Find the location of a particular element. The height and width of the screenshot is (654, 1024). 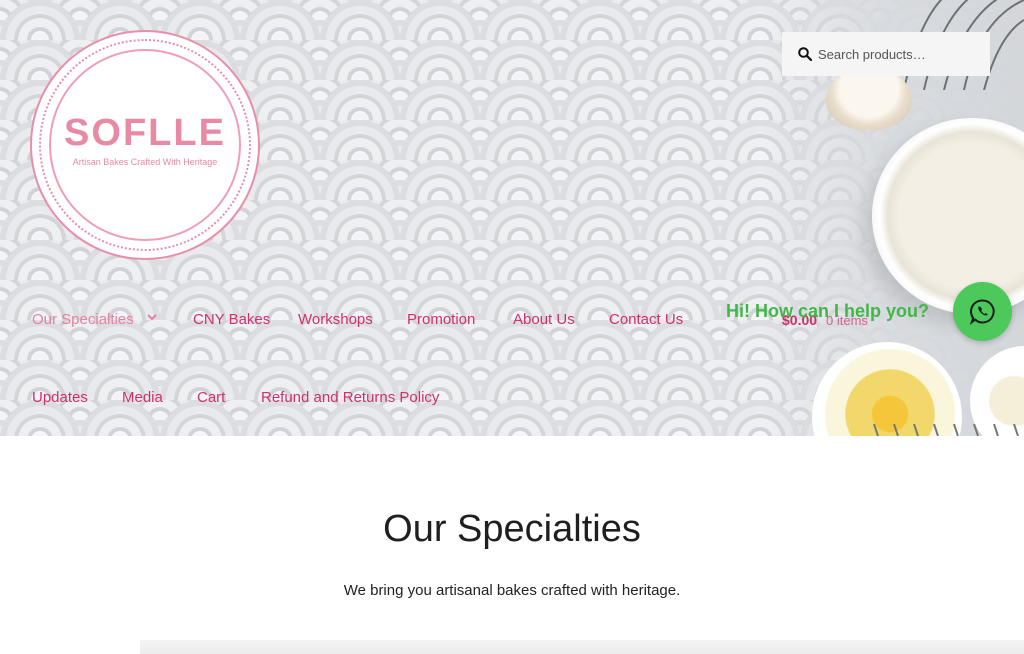

whatsapp-icon is located at coordinates (982, 312).